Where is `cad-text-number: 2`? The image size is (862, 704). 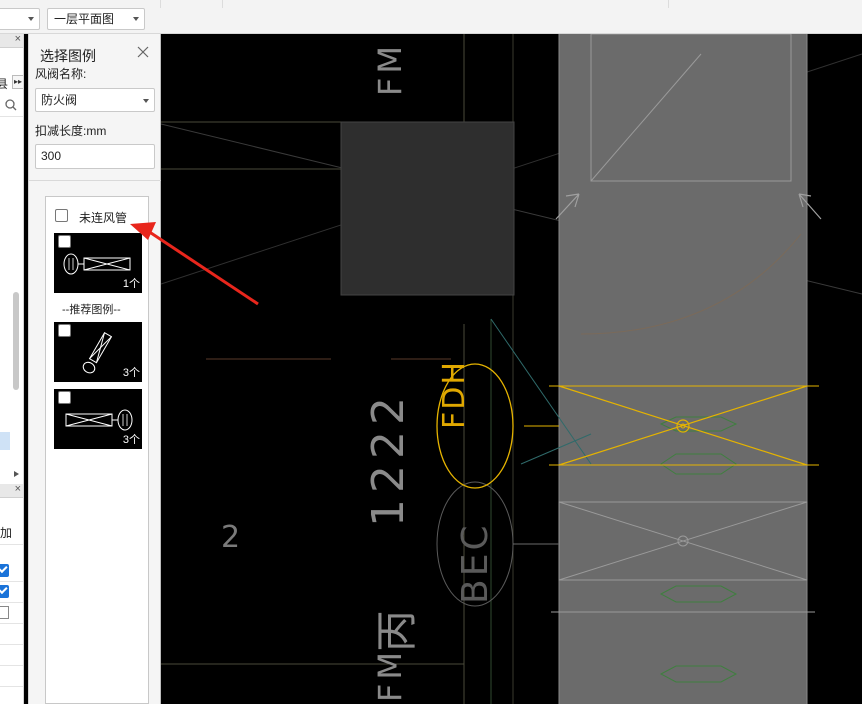
cad-text-number: 2 is located at coordinates (231, 537).